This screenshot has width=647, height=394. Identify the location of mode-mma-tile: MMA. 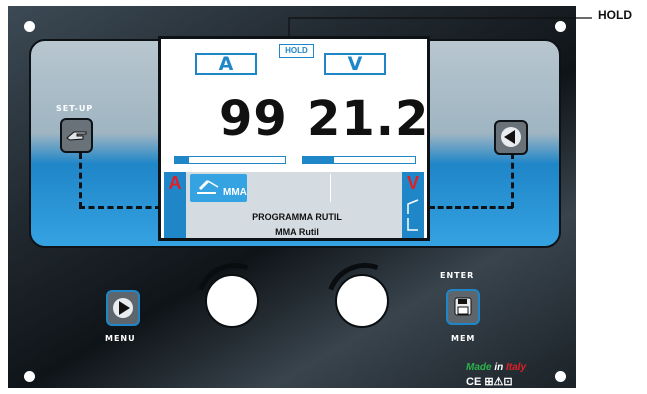
(218, 188).